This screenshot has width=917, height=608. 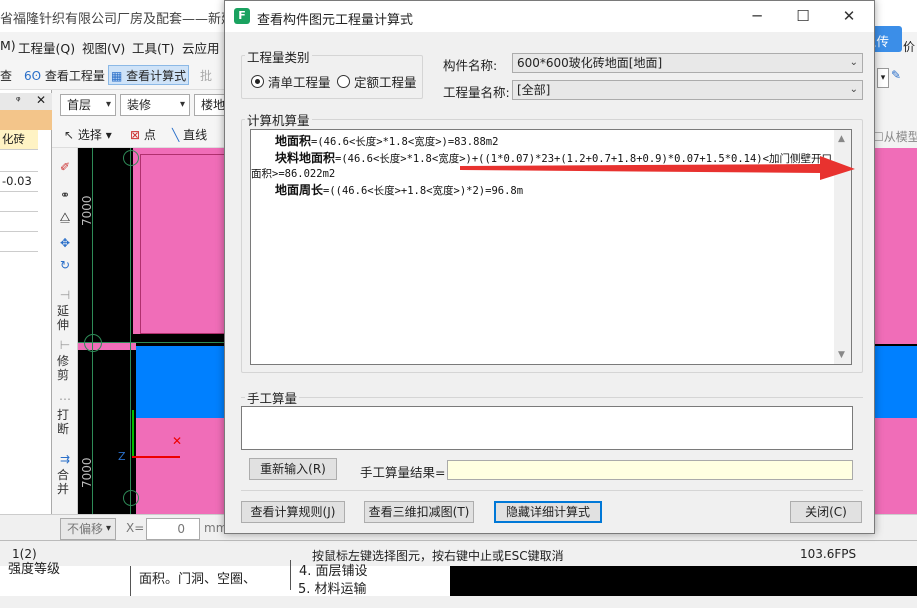 What do you see at coordinates (189, 134) in the screenshot?
I see `line-tool-button: ╲ 直线` at bounding box center [189, 134].